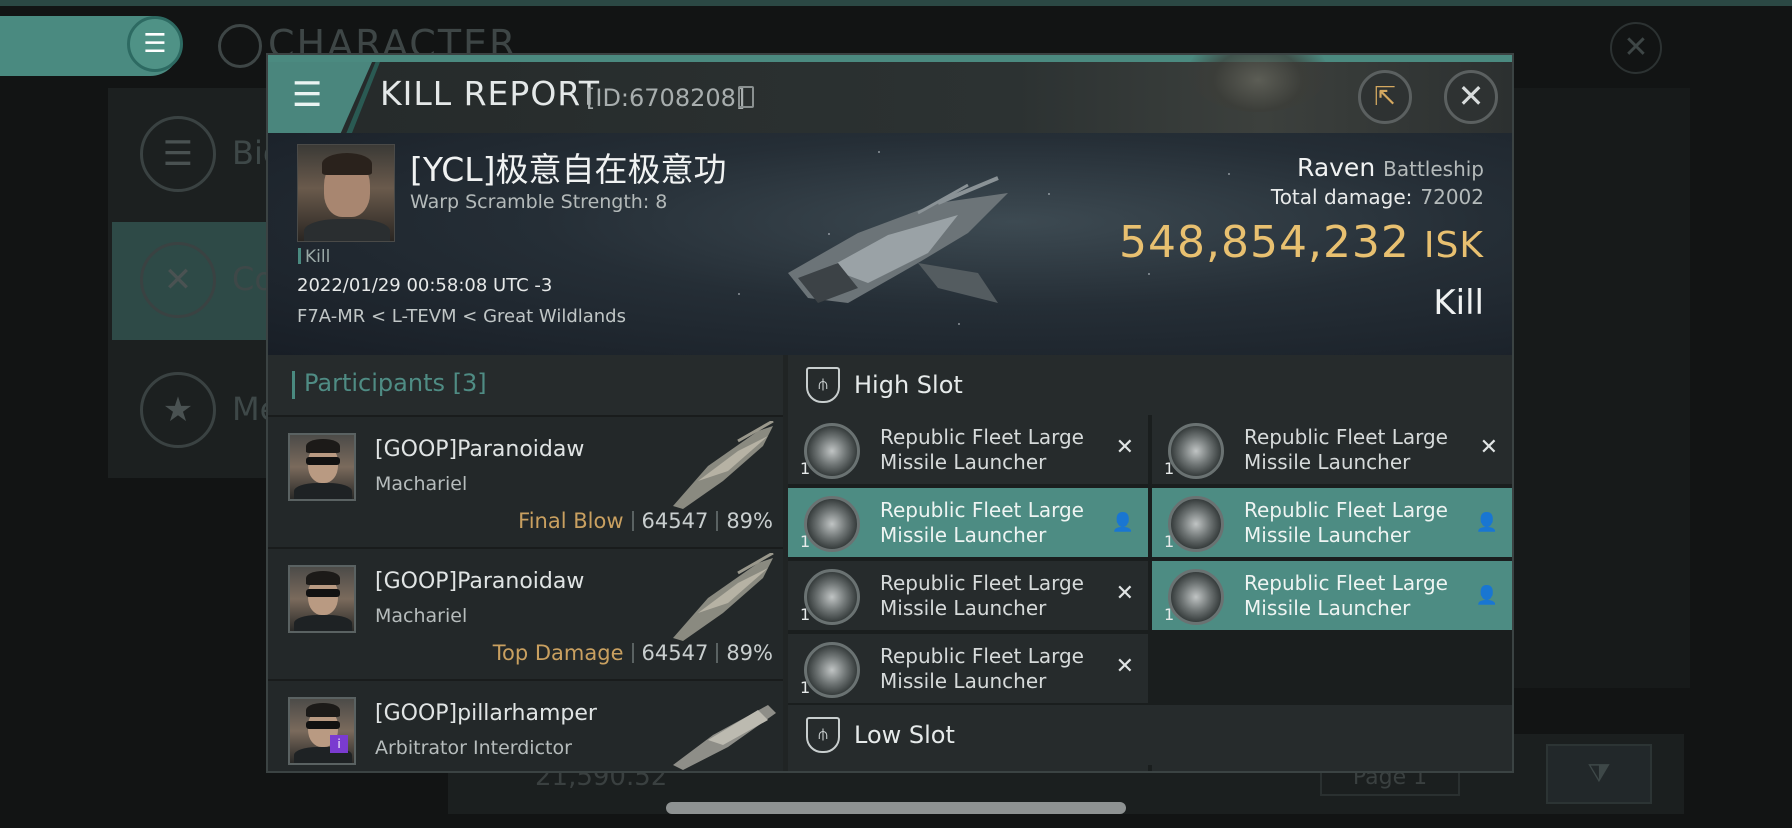 The width and height of the screenshot is (1792, 828). Describe the element at coordinates (178, 410) in the screenshot. I see `star-icon: ★` at that location.